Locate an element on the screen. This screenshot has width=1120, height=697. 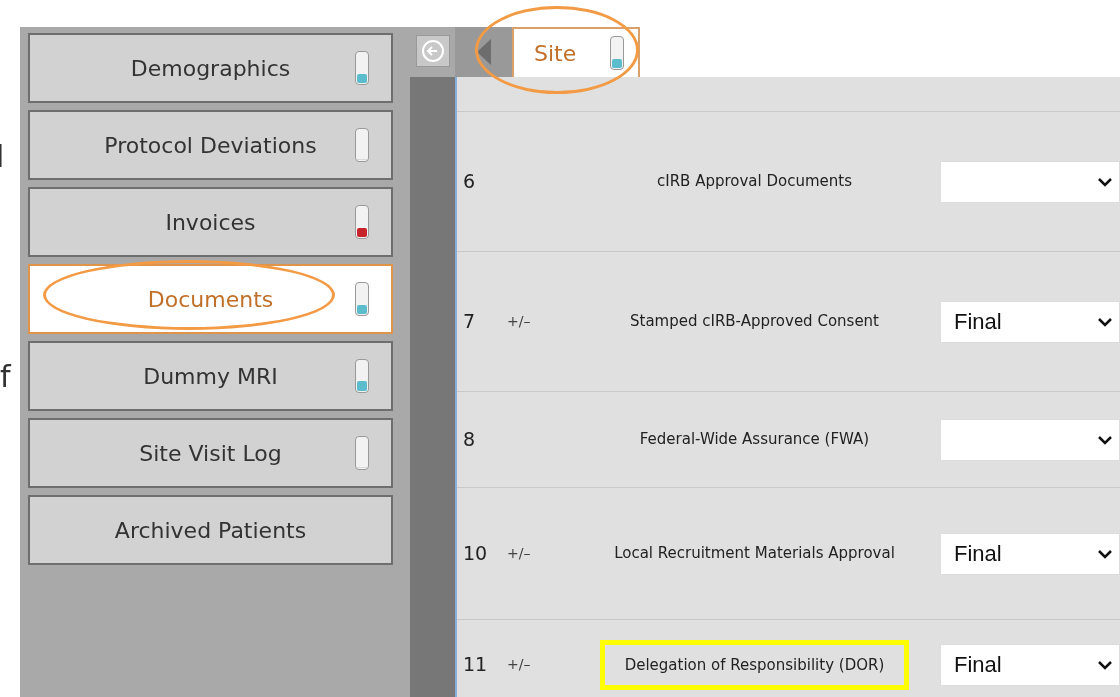
row-number: 7 is located at coordinates (469, 322).